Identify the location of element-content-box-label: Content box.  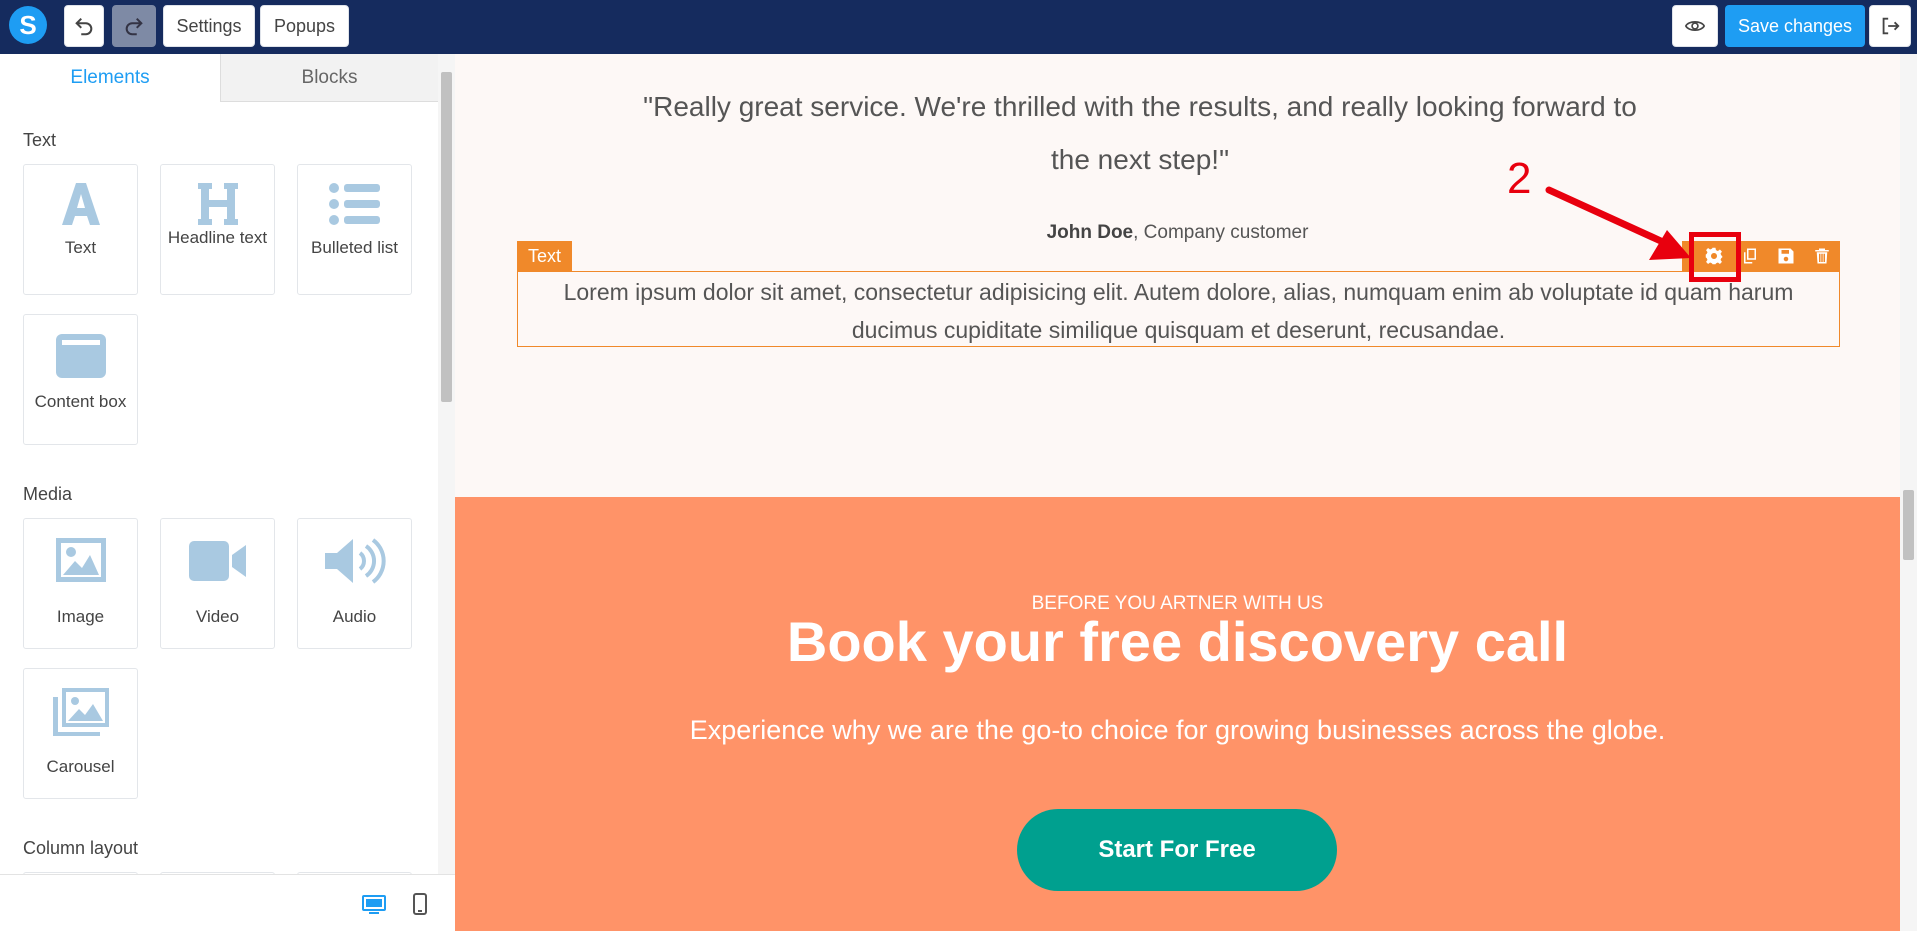
(80, 401).